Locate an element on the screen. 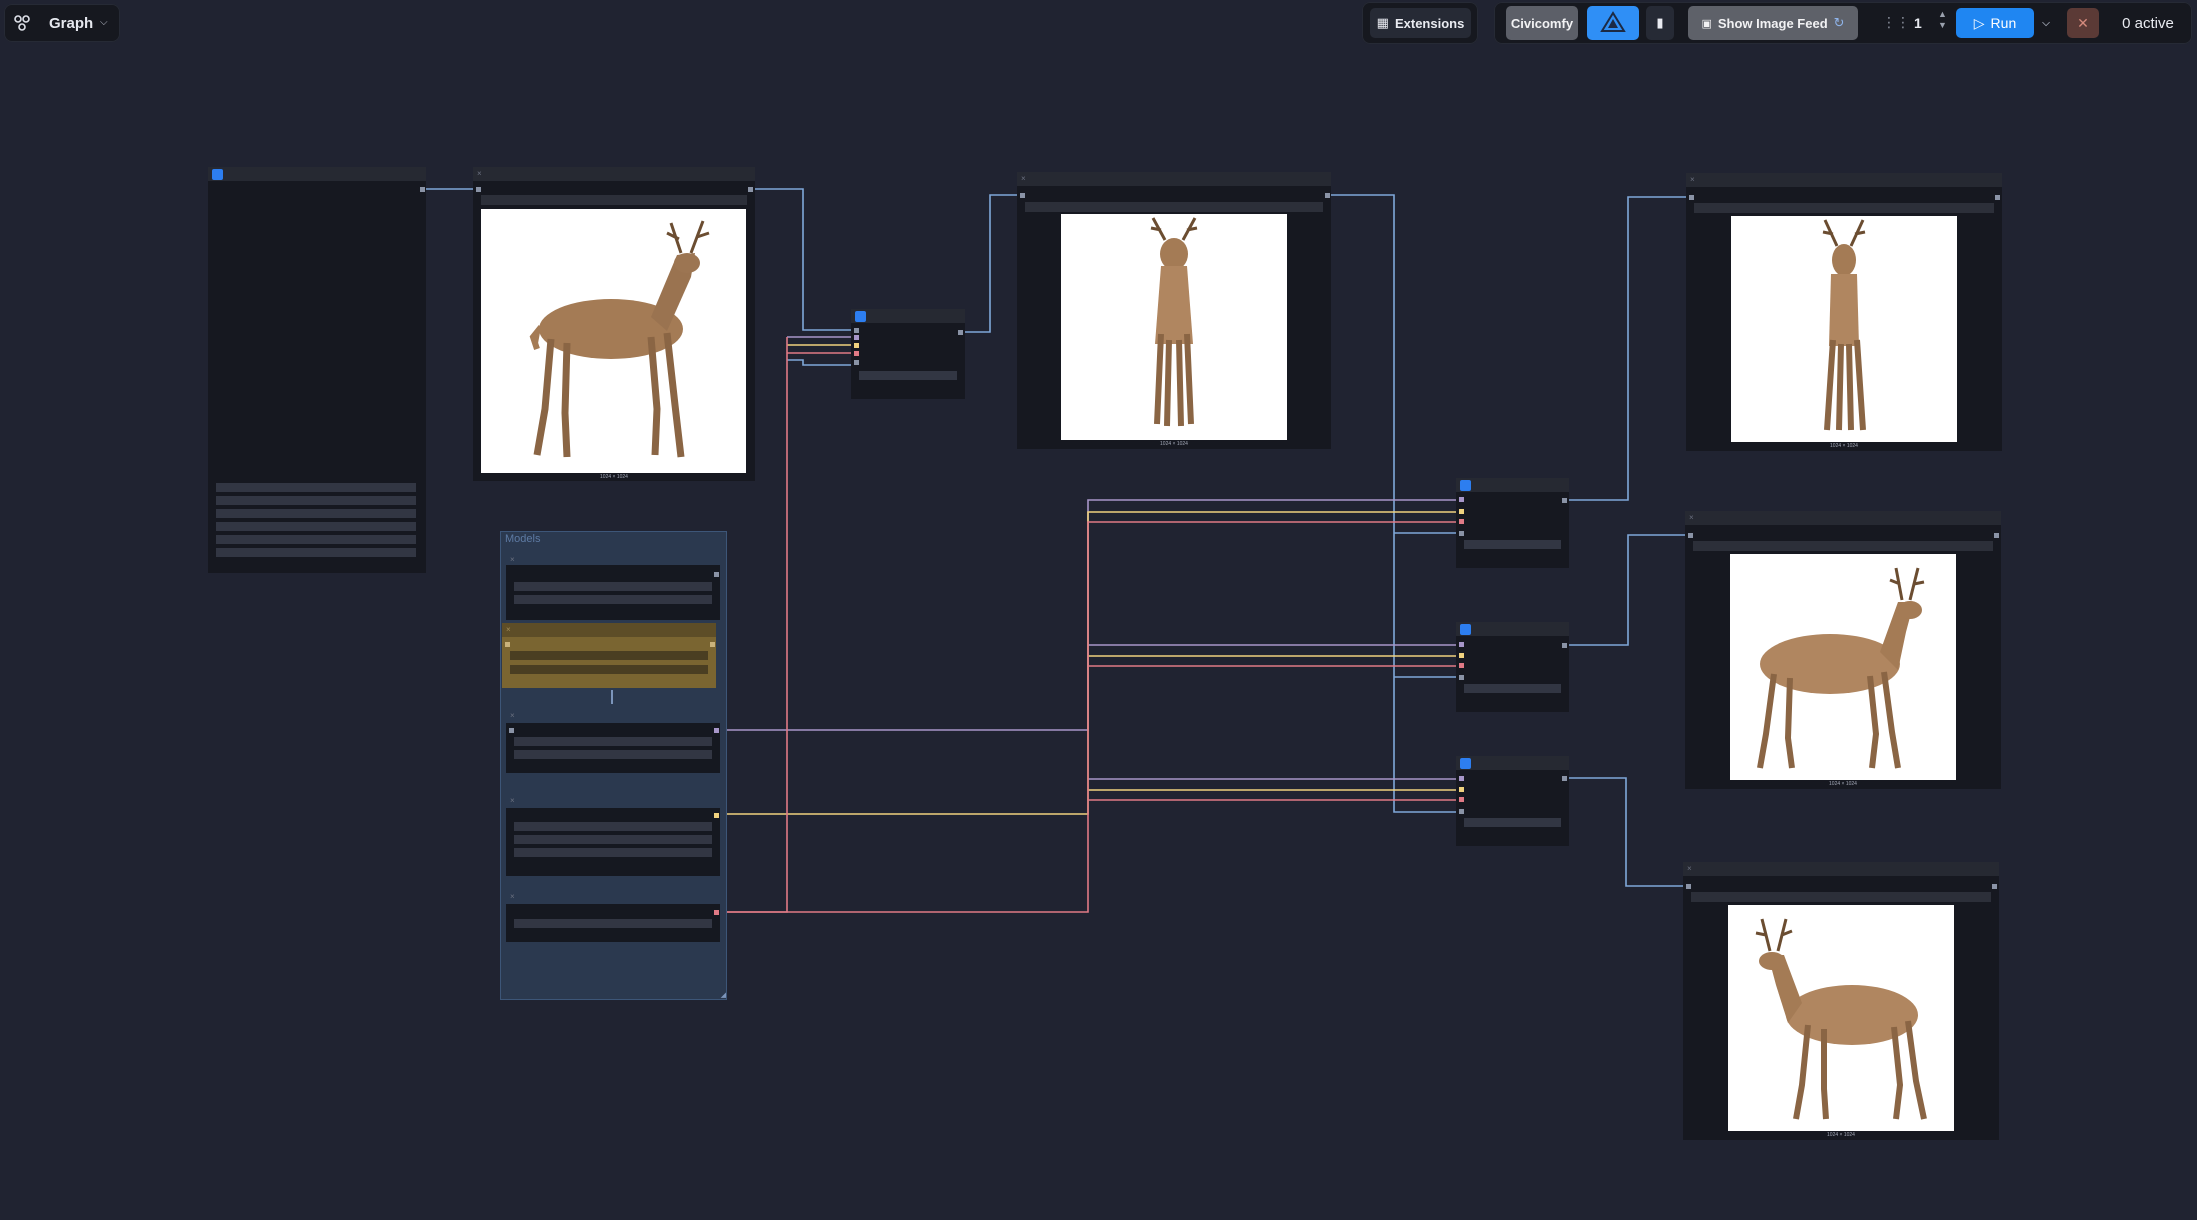 This screenshot has height=1220, width=2197. clip-loader-node: × is located at coordinates (613, 741).